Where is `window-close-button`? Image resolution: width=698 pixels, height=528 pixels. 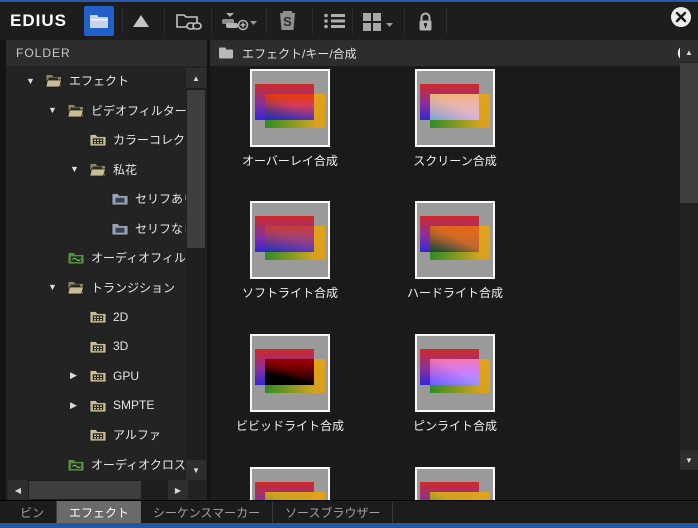 window-close-button is located at coordinates (681, 17).